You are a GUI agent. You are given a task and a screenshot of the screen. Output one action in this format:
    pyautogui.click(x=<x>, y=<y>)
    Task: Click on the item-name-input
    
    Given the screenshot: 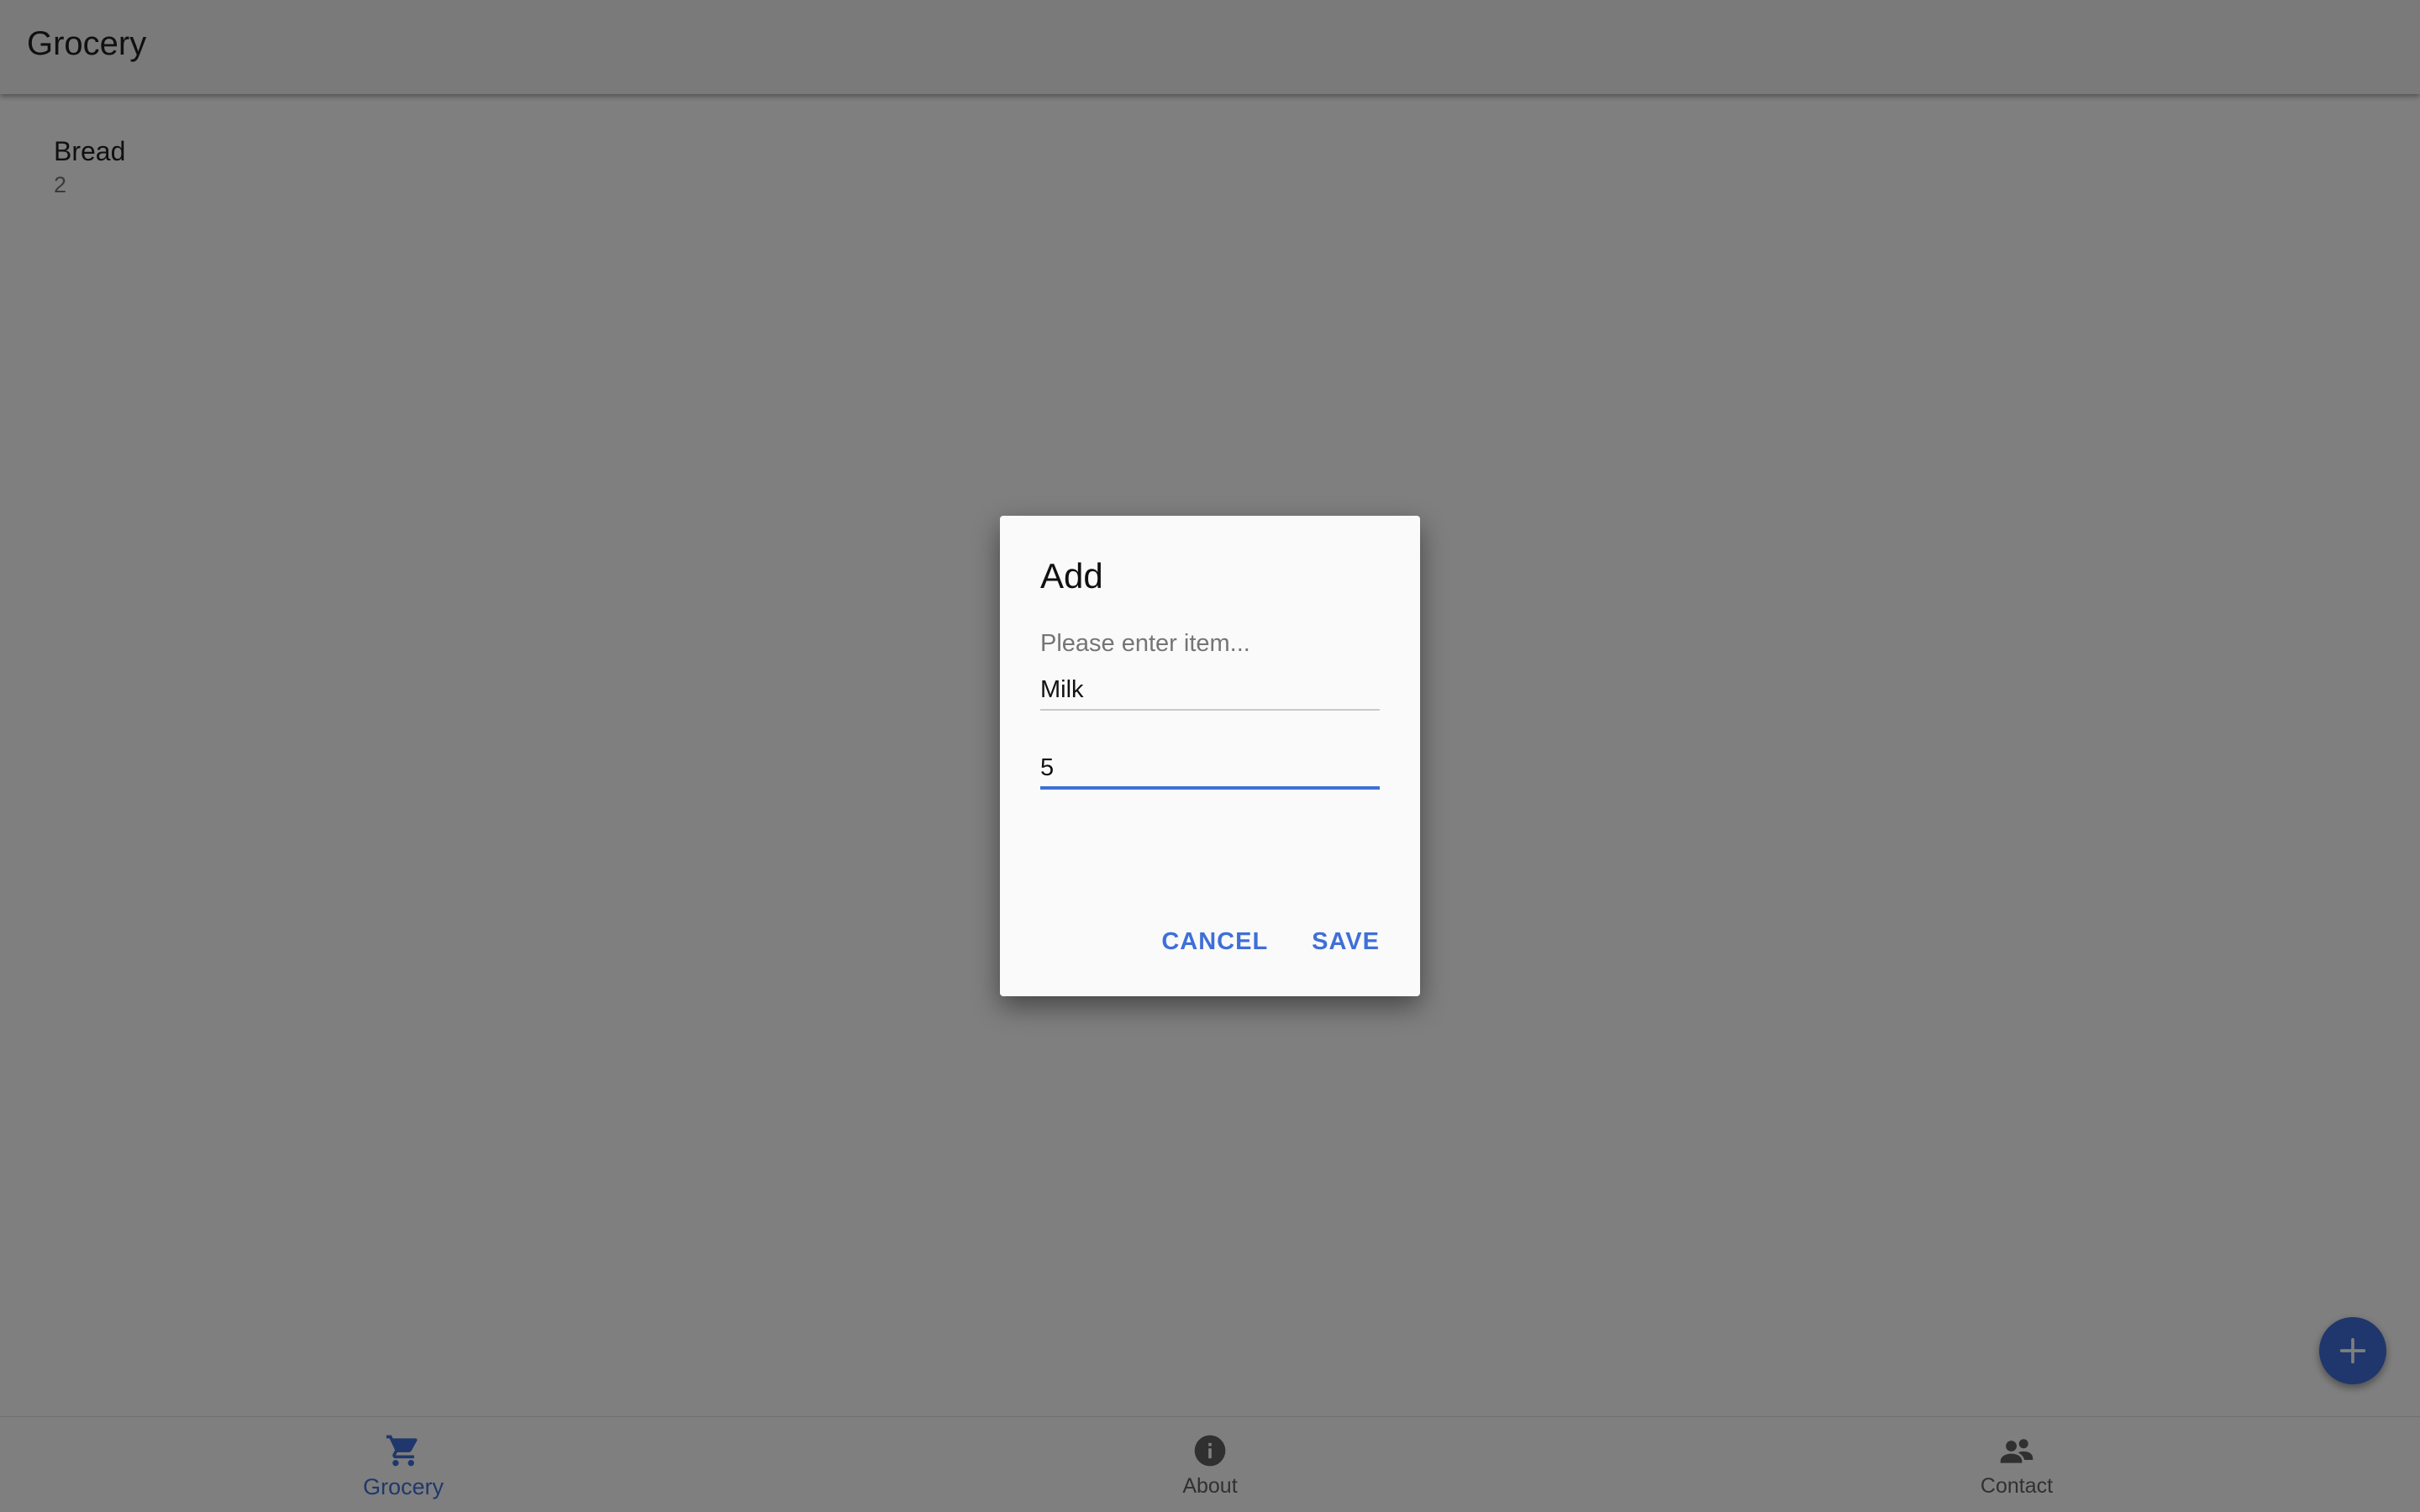 What is the action you would take?
    pyautogui.click(x=1210, y=684)
    